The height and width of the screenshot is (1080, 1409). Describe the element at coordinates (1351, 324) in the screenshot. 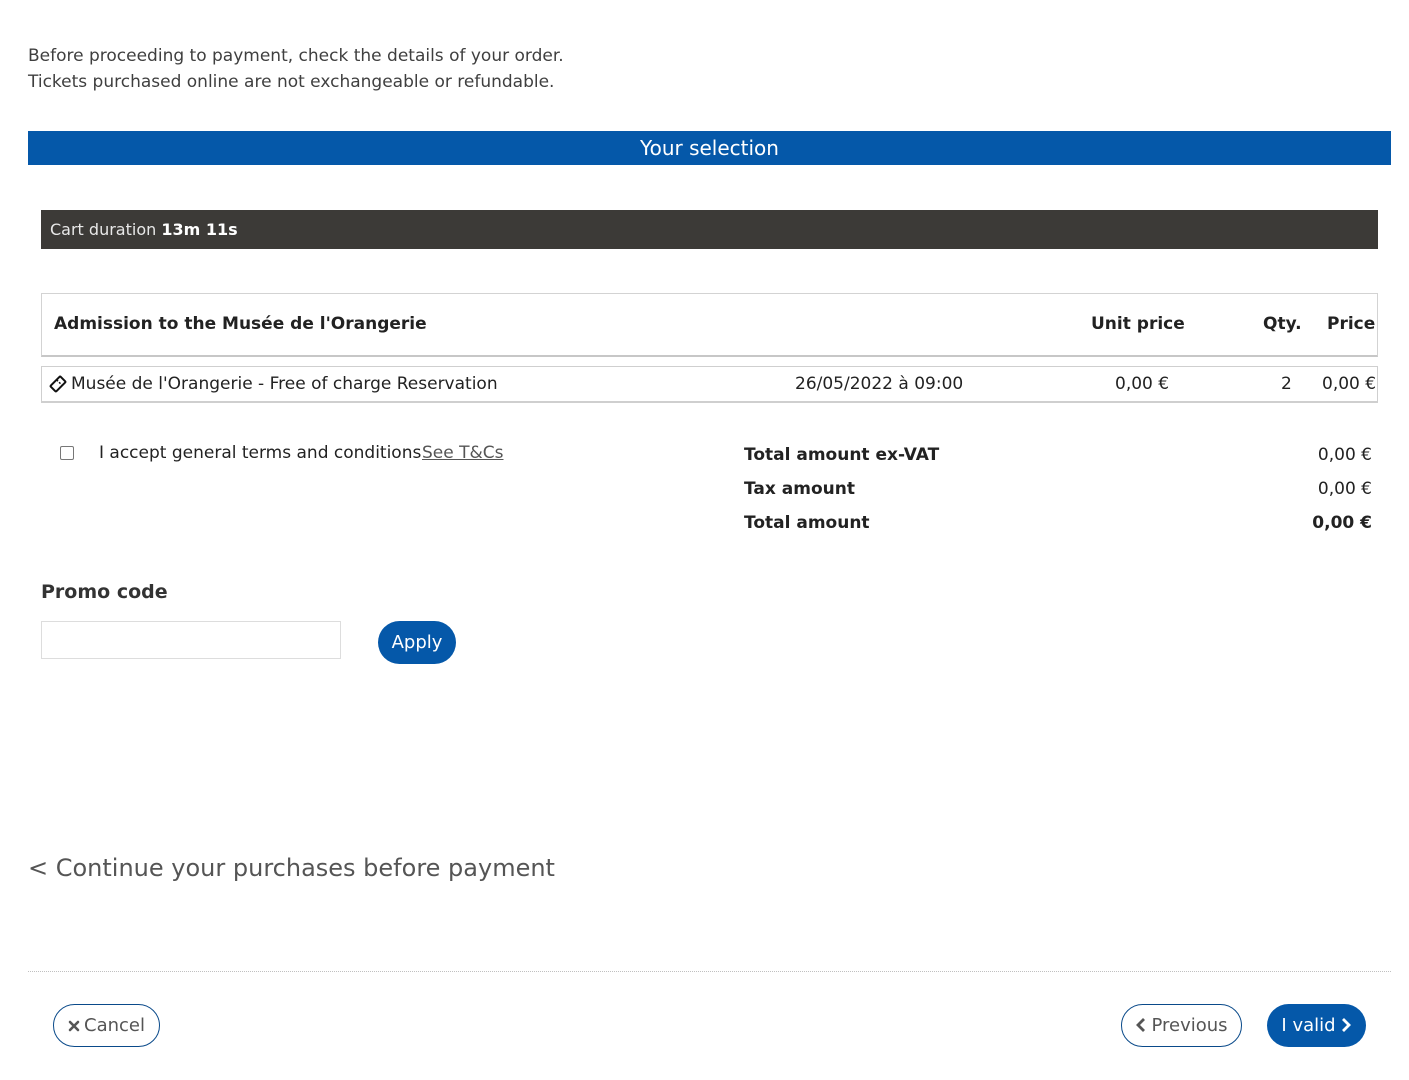

I see `column-price: Price` at that location.